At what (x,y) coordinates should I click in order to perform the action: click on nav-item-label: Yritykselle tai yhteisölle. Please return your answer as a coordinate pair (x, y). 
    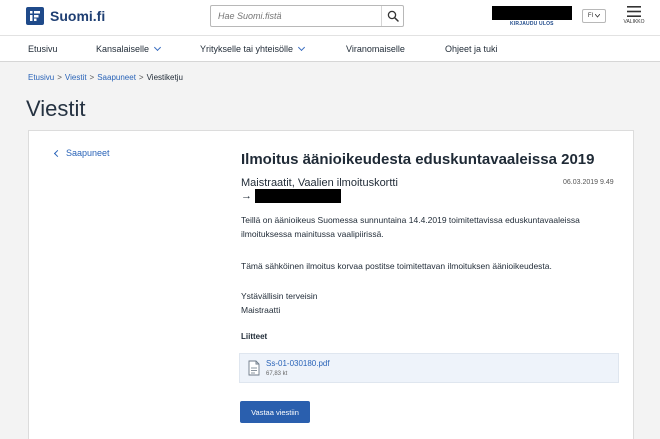
    Looking at the image, I should click on (247, 49).